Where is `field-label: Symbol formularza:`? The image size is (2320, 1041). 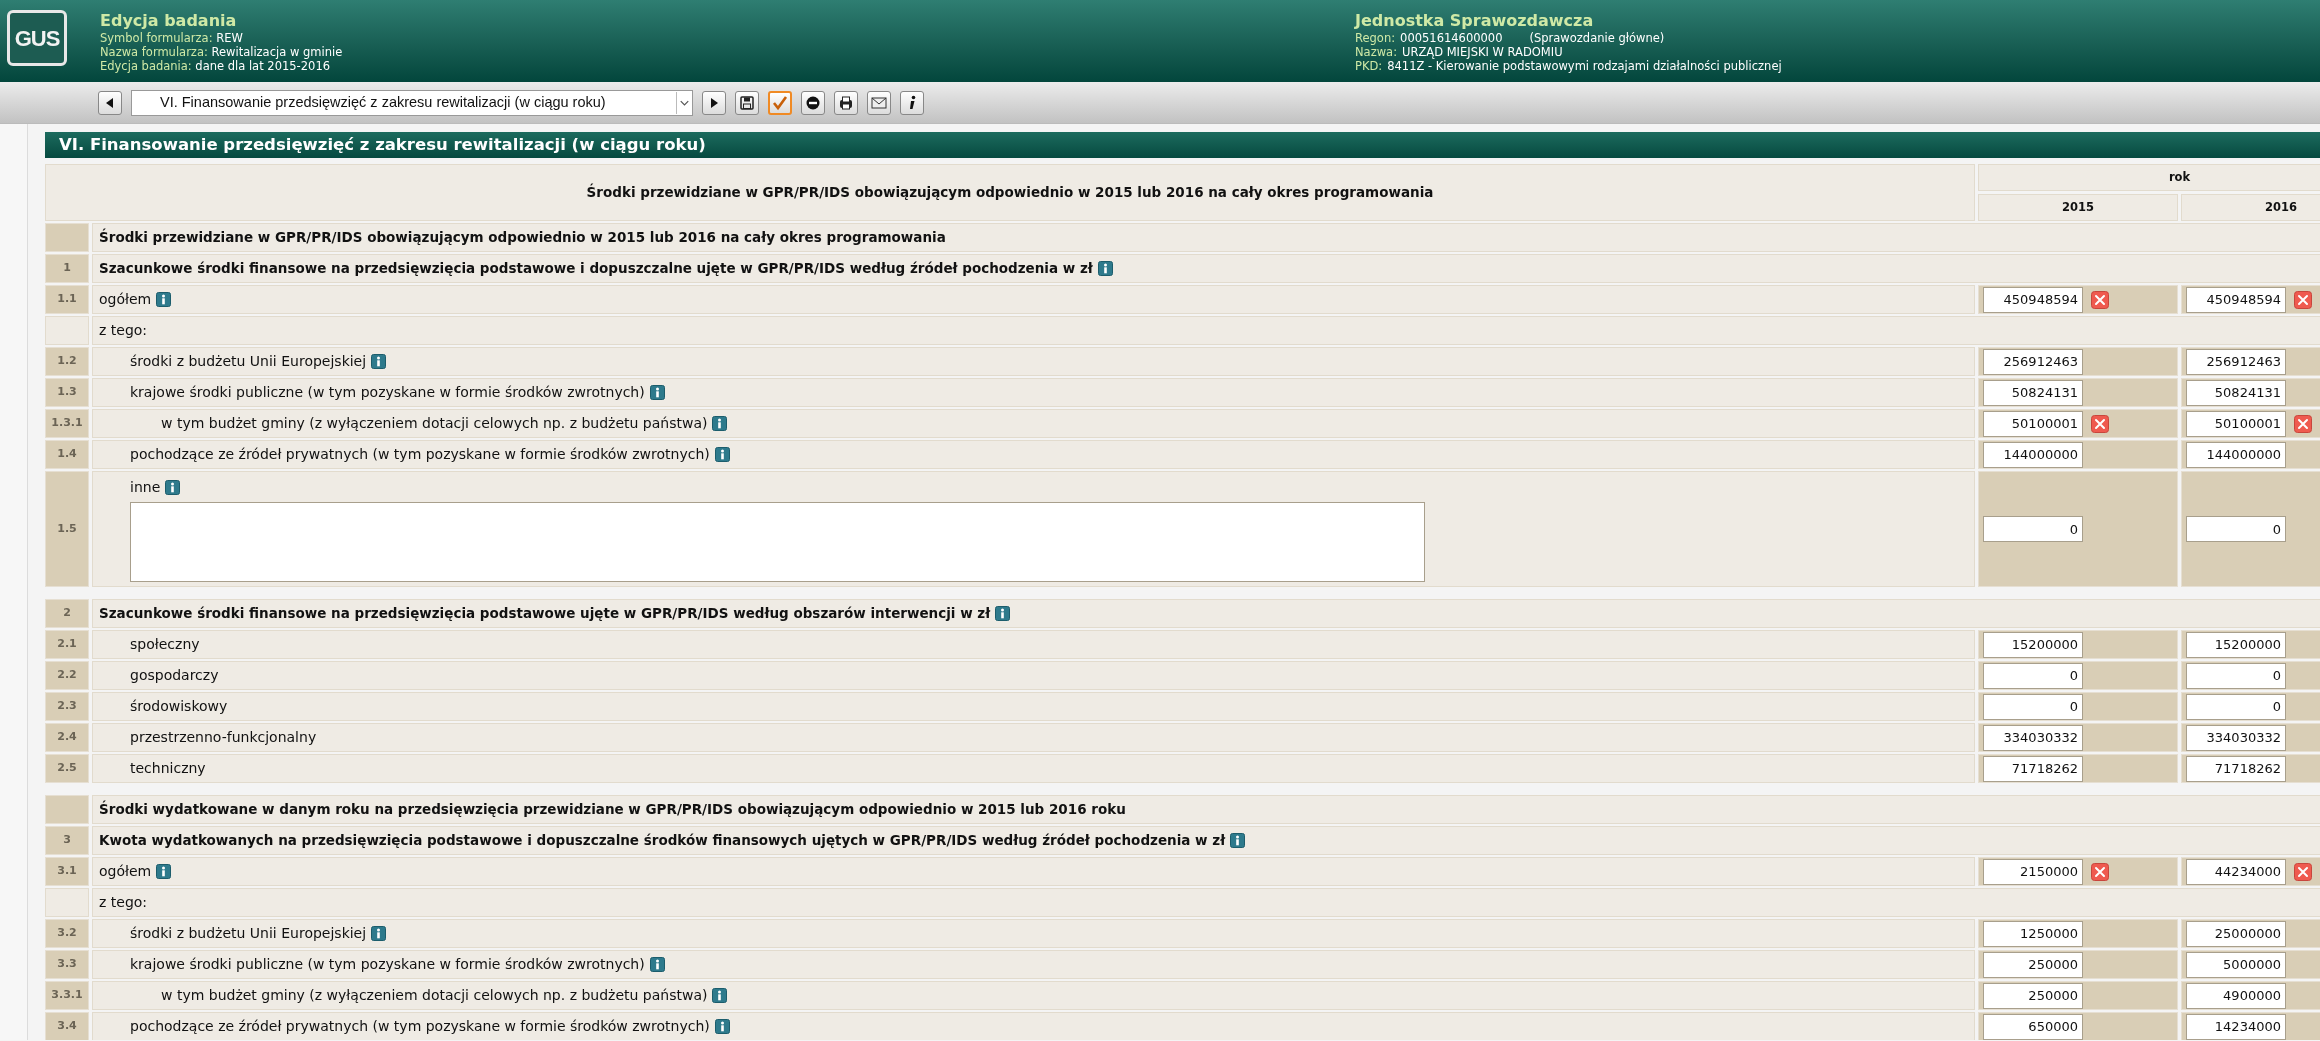
field-label: Symbol formularza: is located at coordinates (156, 38).